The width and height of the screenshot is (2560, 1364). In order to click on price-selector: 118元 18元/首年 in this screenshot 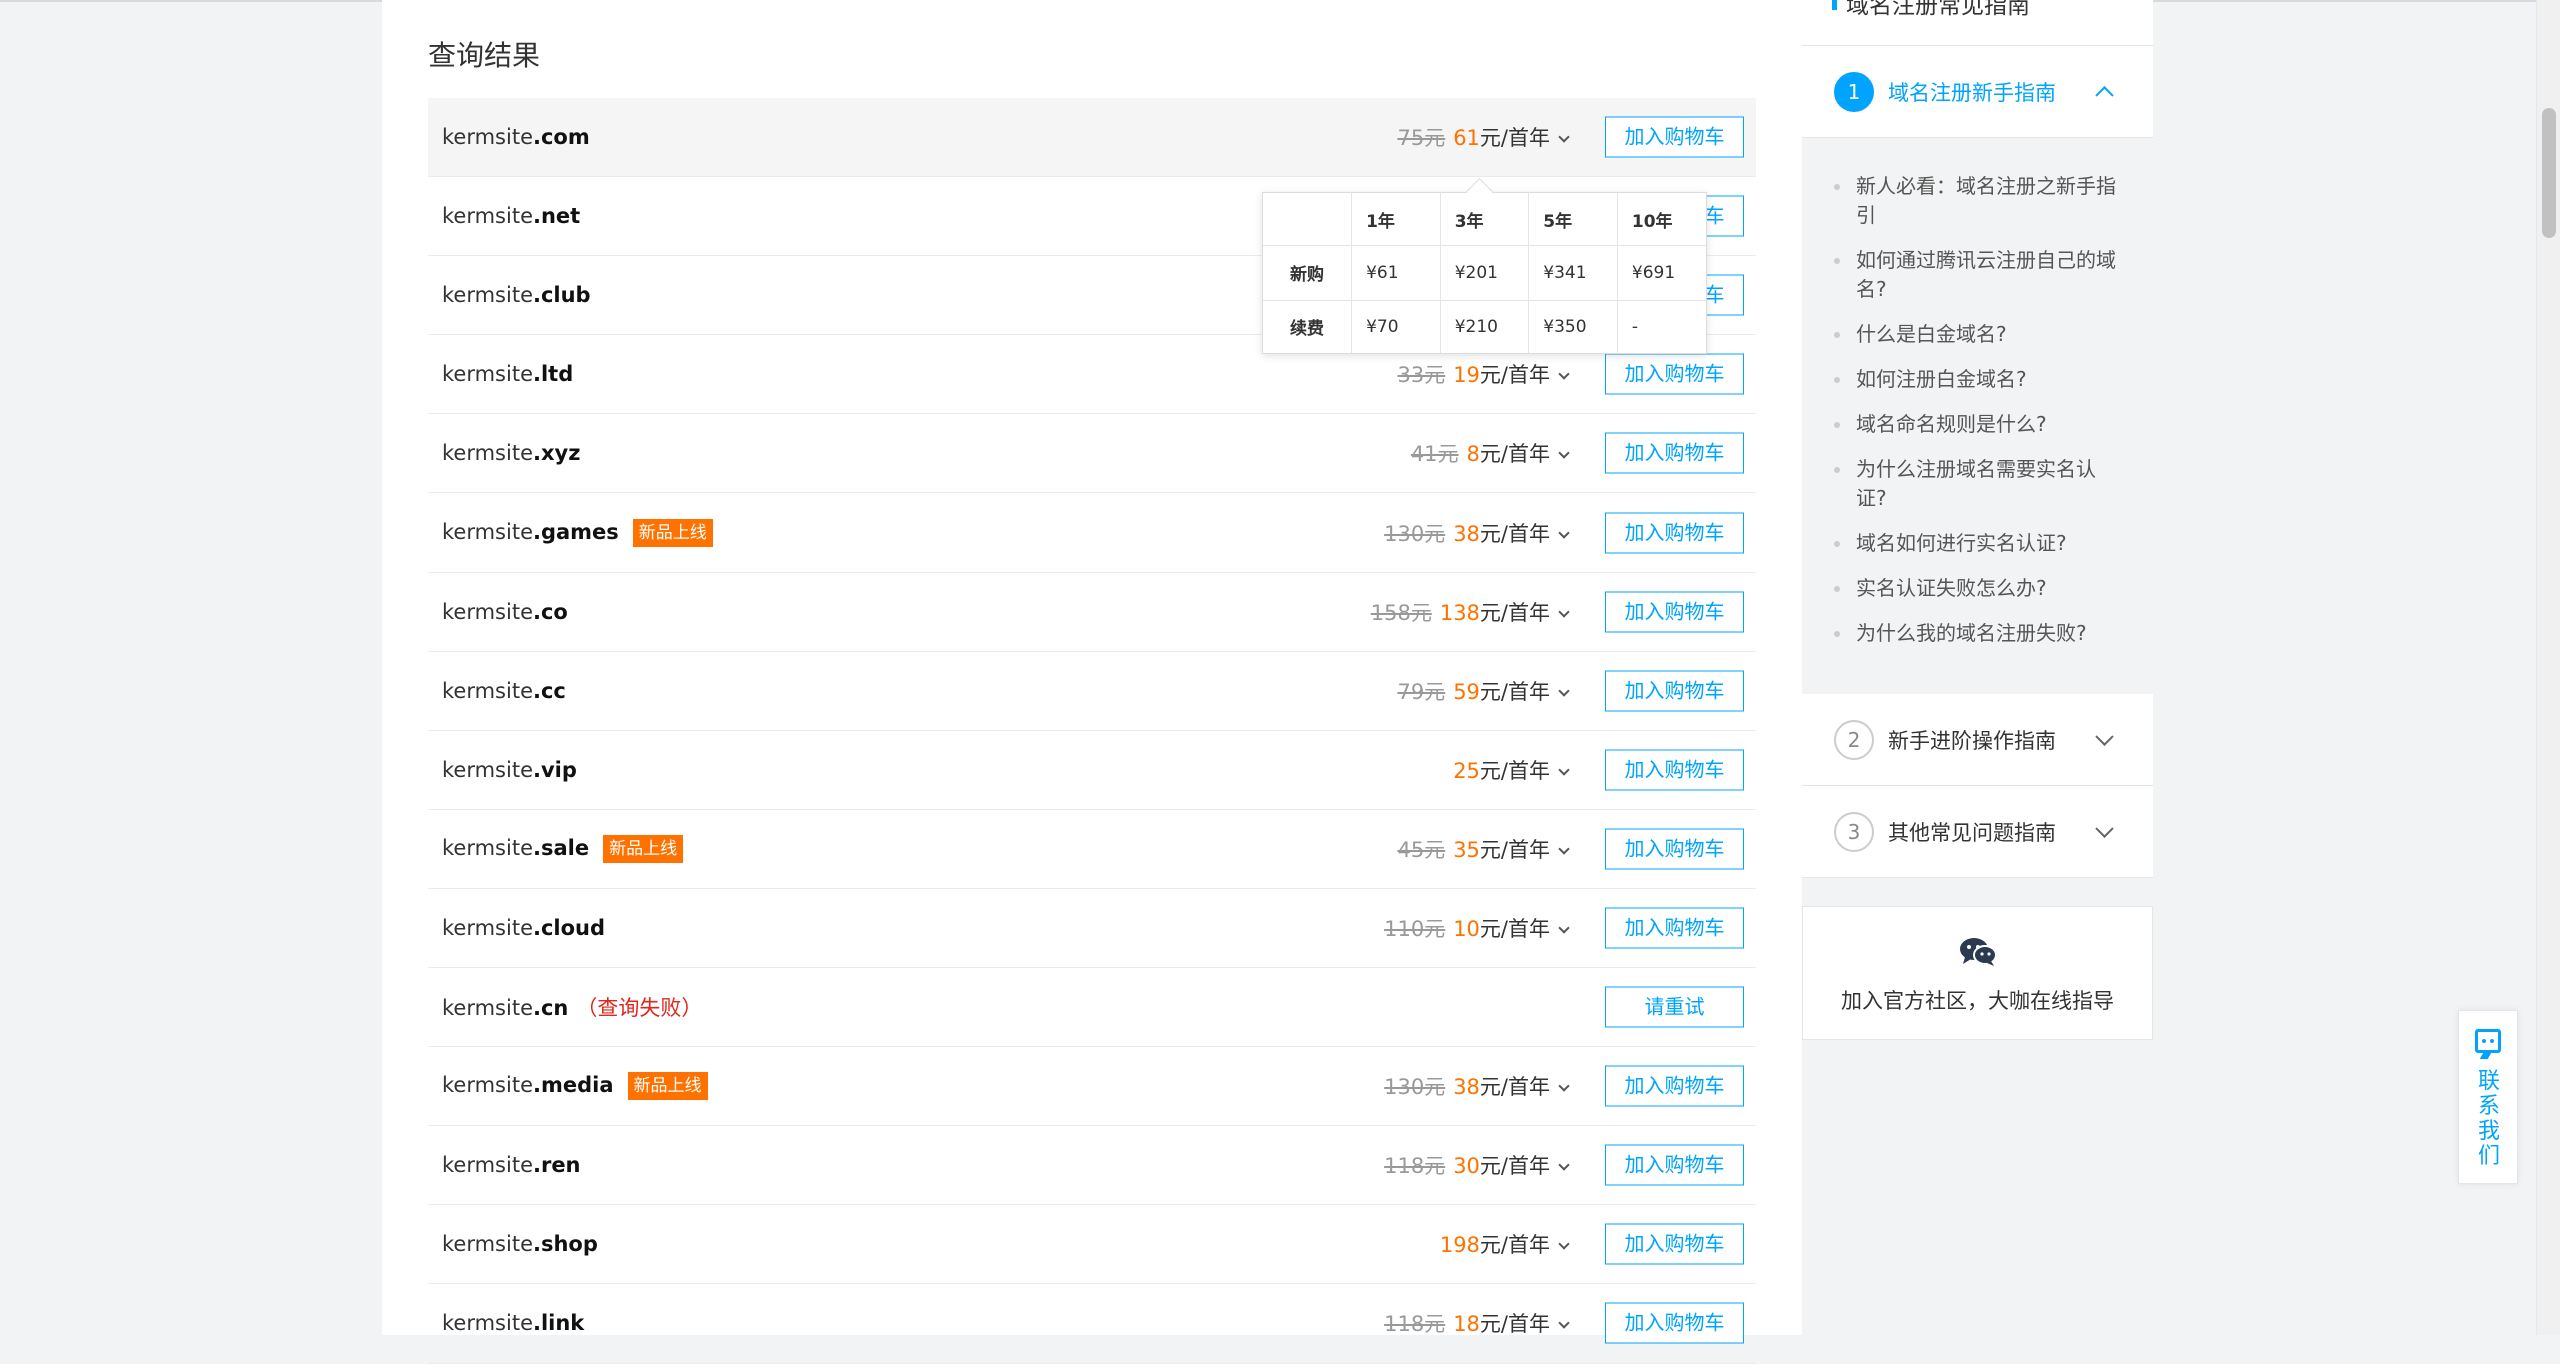, I will do `click(1477, 1323)`.